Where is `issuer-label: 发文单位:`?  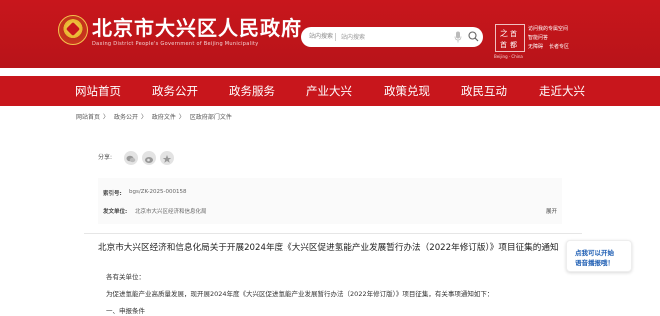
issuer-label: 发文单位: is located at coordinates (115, 212).